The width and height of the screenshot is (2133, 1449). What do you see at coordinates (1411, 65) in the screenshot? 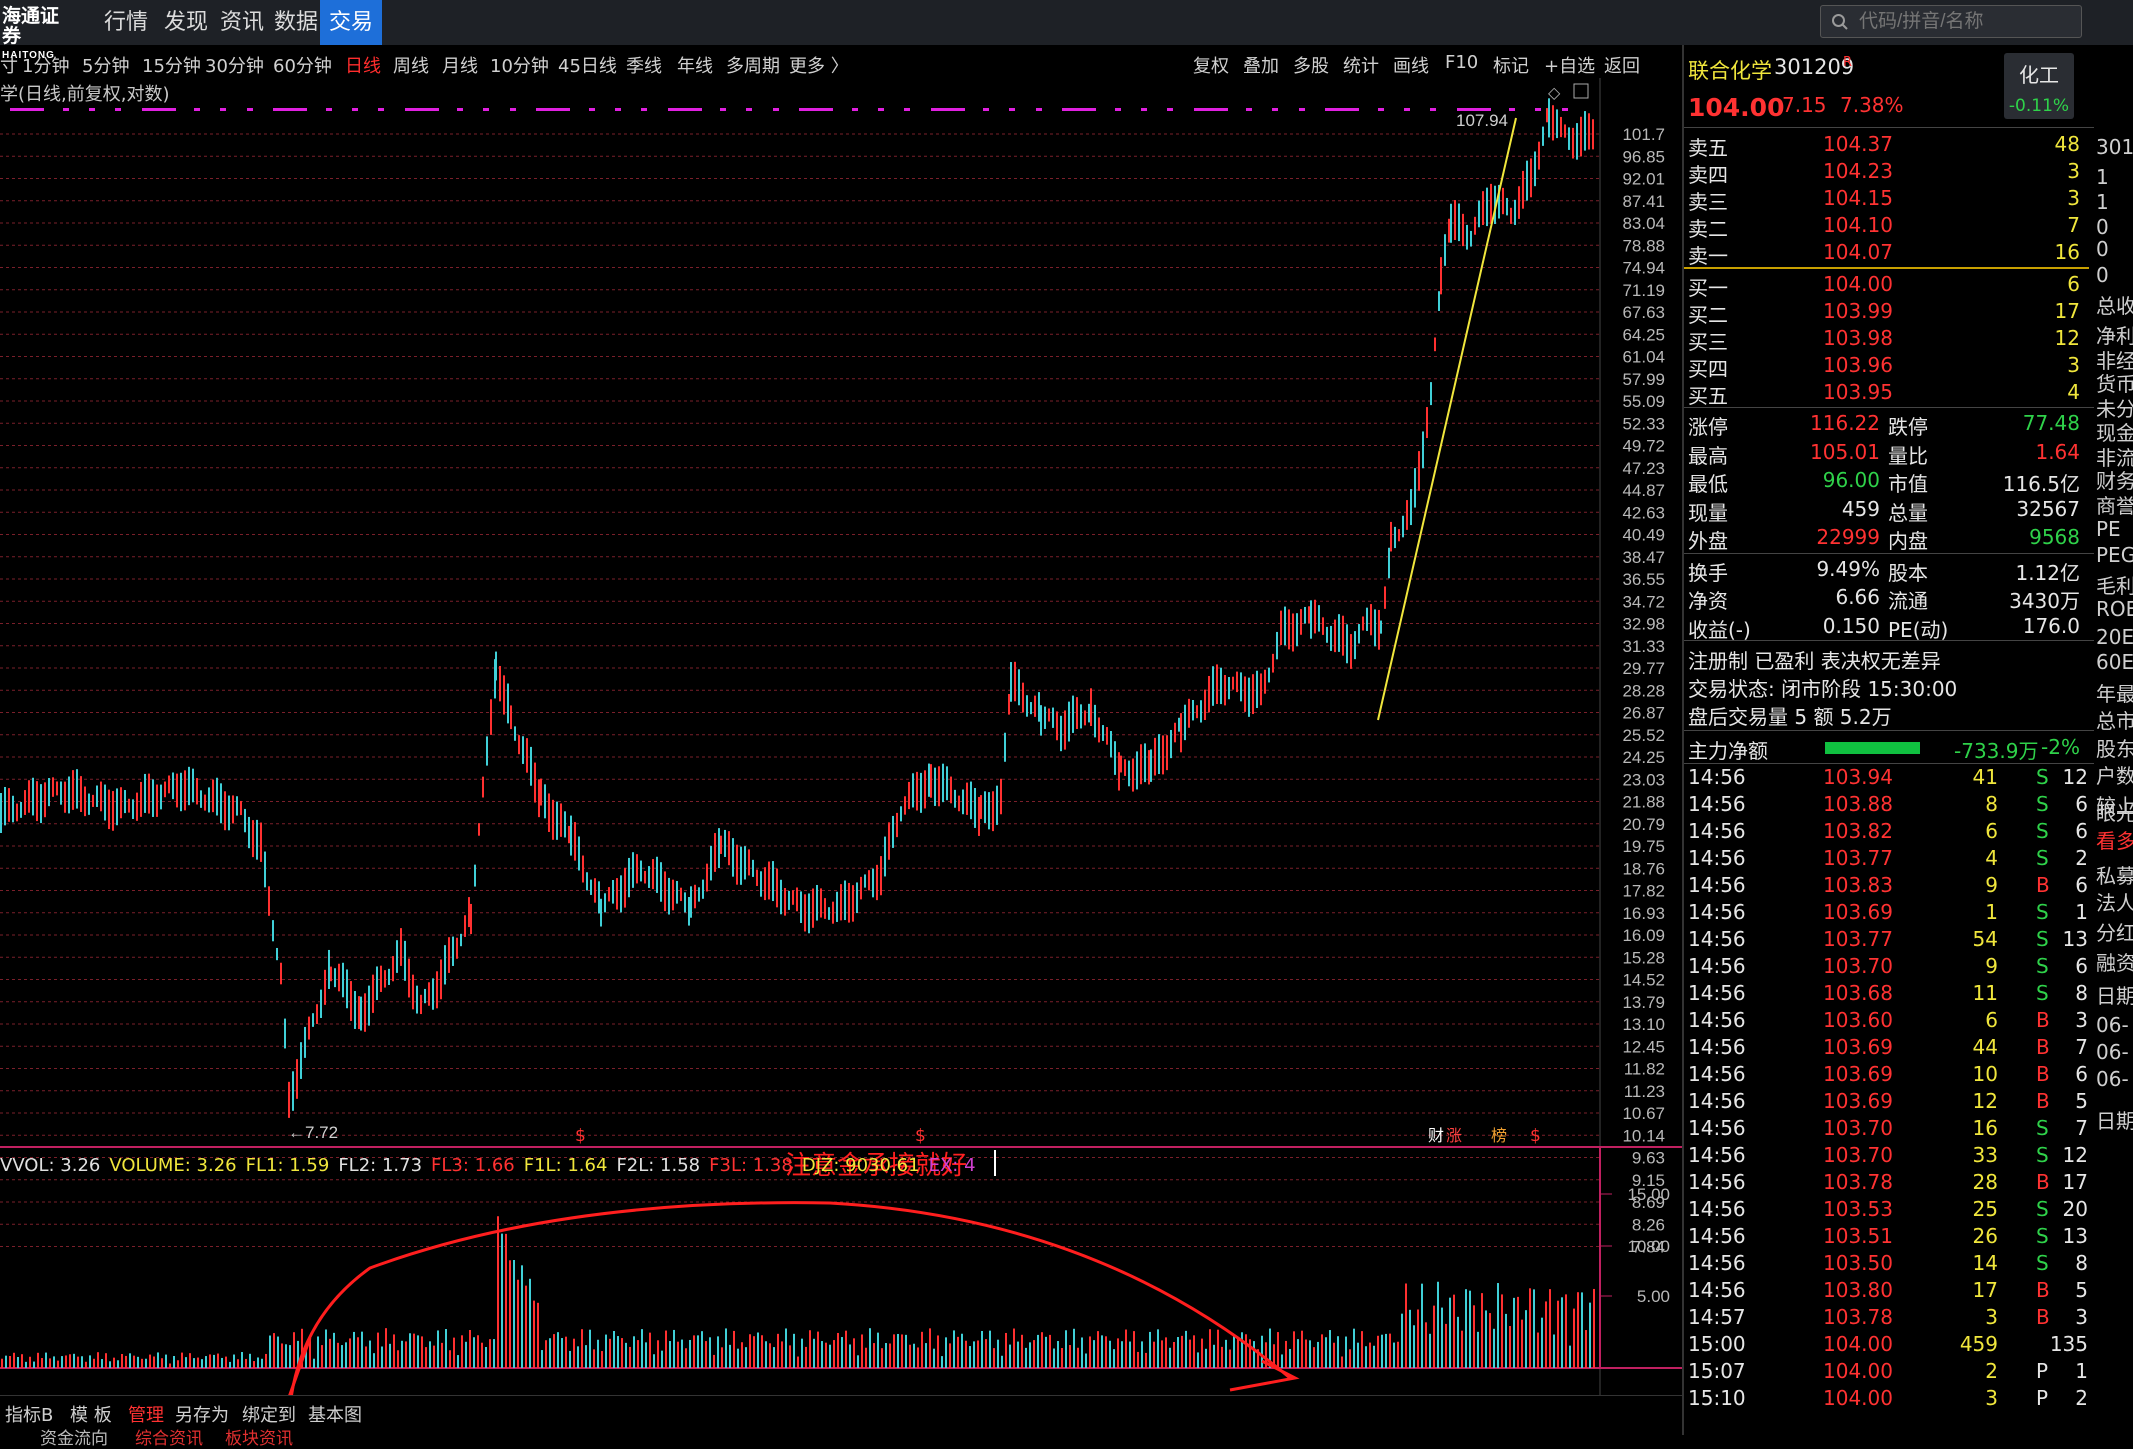
I see `tool-4: 画线` at bounding box center [1411, 65].